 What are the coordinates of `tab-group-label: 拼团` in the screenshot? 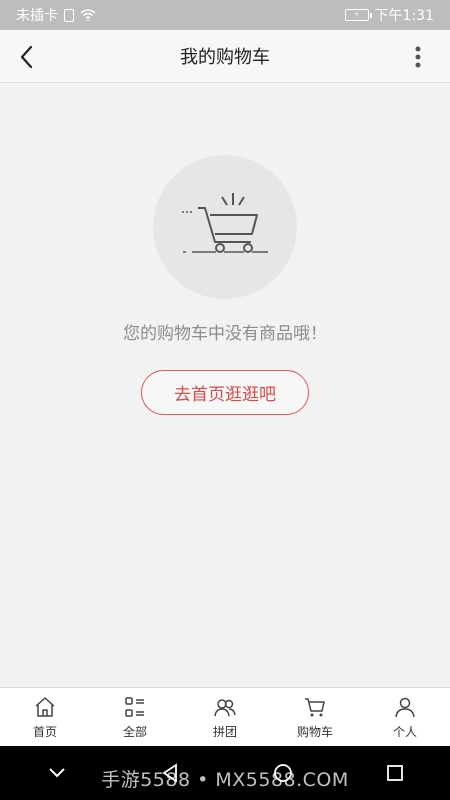 It's located at (224, 731).